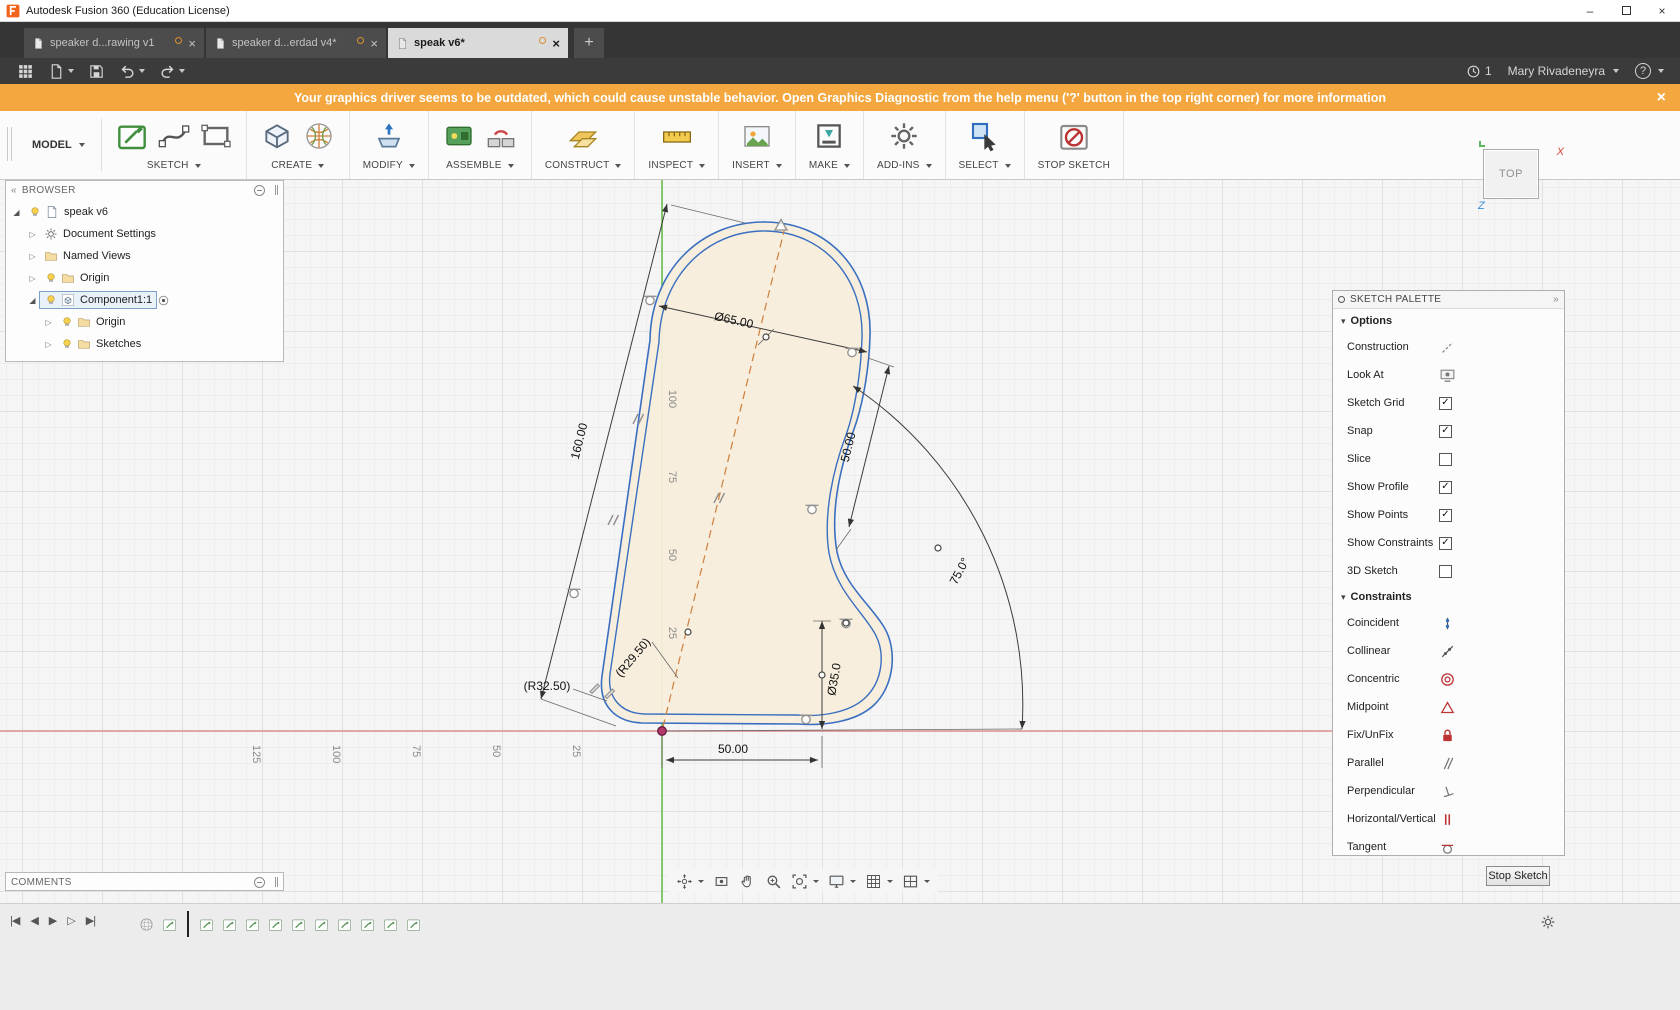 This screenshot has height=1010, width=1680. Describe the element at coordinates (144, 300) in the screenshot. I see `tree-item-component1-1: Component1:1` at that location.